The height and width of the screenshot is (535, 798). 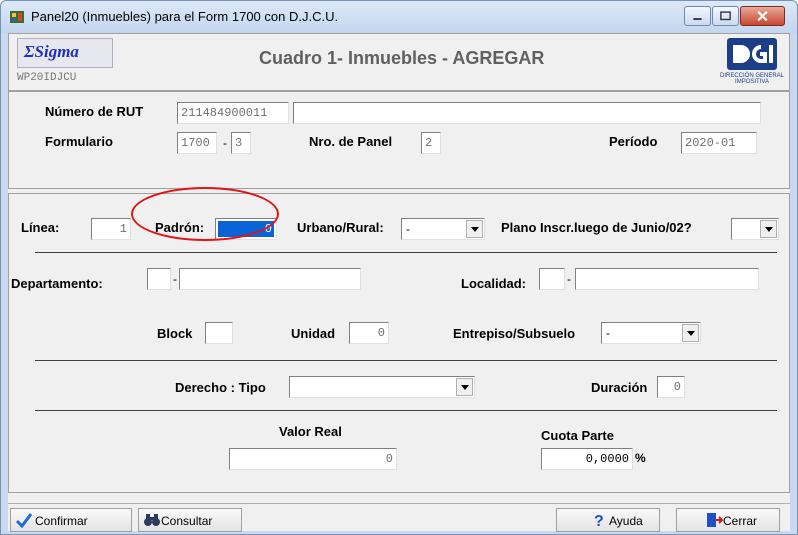 What do you see at coordinates (313, 459) in the screenshot?
I see `valor-real-field: 0` at bounding box center [313, 459].